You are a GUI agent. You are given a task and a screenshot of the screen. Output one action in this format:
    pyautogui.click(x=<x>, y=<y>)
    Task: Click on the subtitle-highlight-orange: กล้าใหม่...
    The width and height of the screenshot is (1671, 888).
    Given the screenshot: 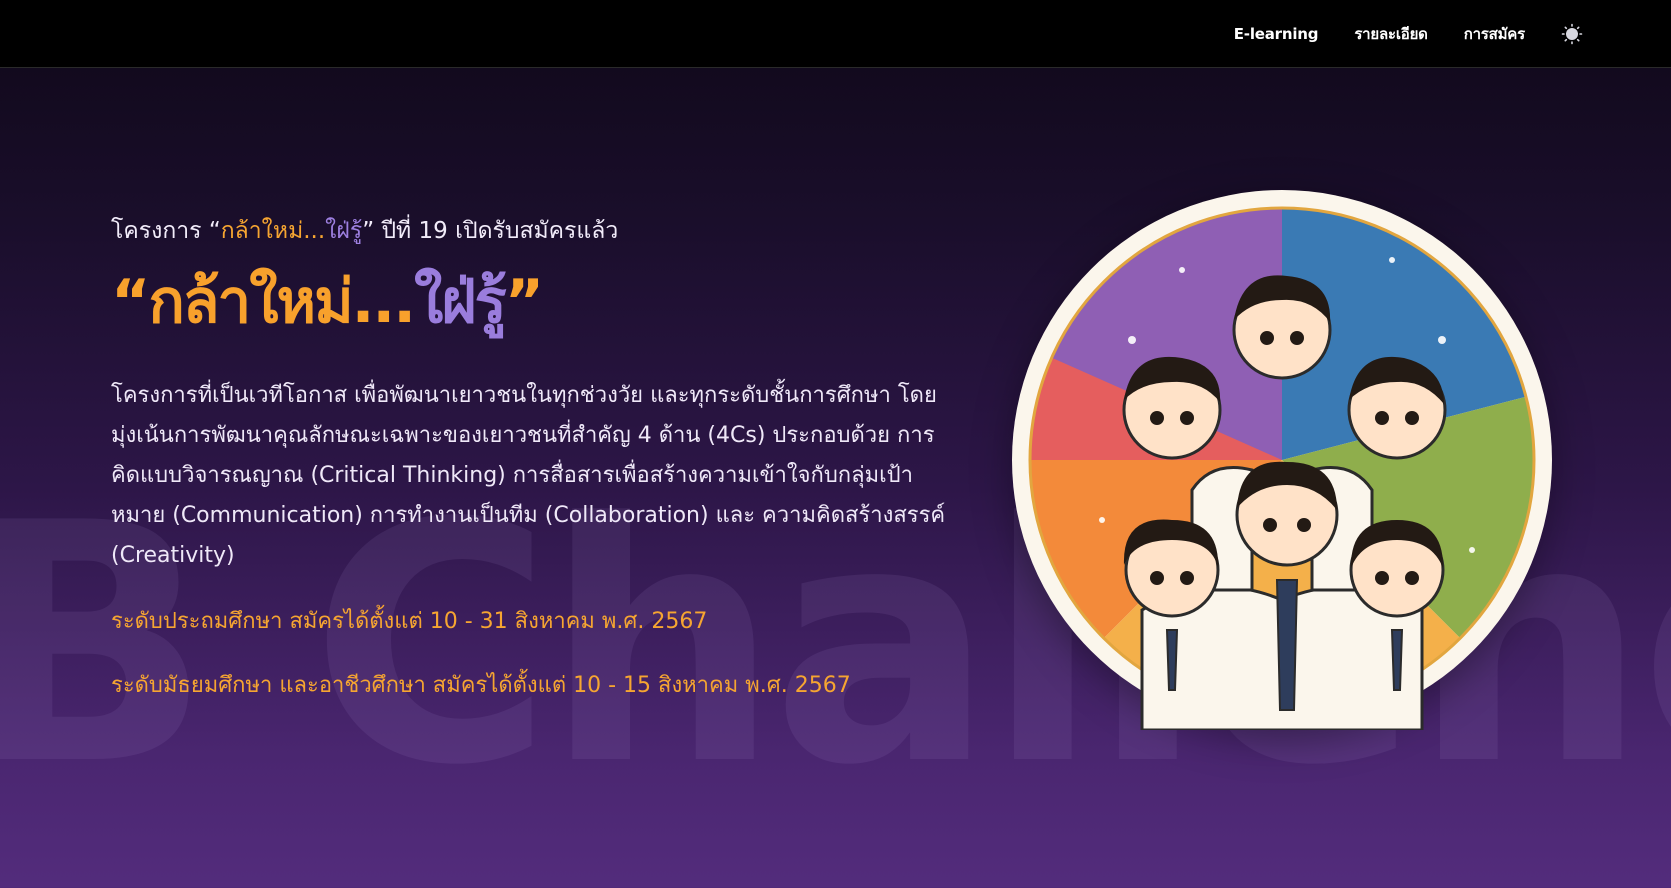 What is the action you would take?
    pyautogui.click(x=273, y=231)
    